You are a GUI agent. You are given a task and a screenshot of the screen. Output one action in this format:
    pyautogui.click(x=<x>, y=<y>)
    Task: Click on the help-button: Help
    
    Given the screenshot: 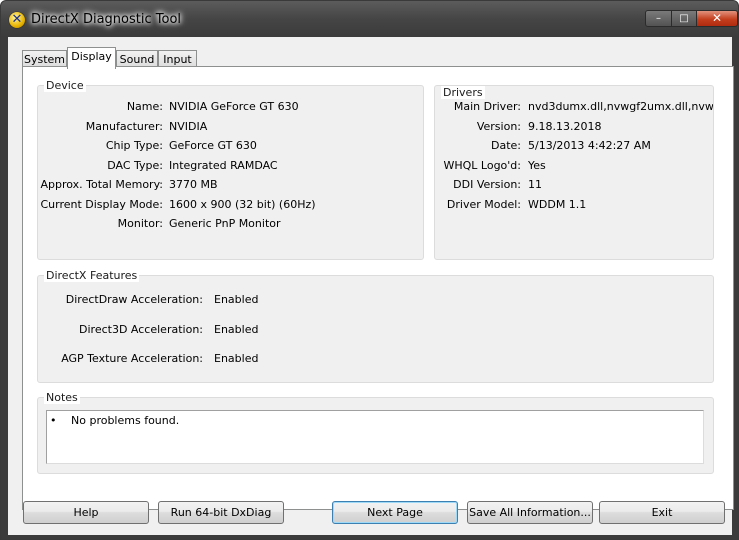 What is the action you would take?
    pyautogui.click(x=86, y=512)
    